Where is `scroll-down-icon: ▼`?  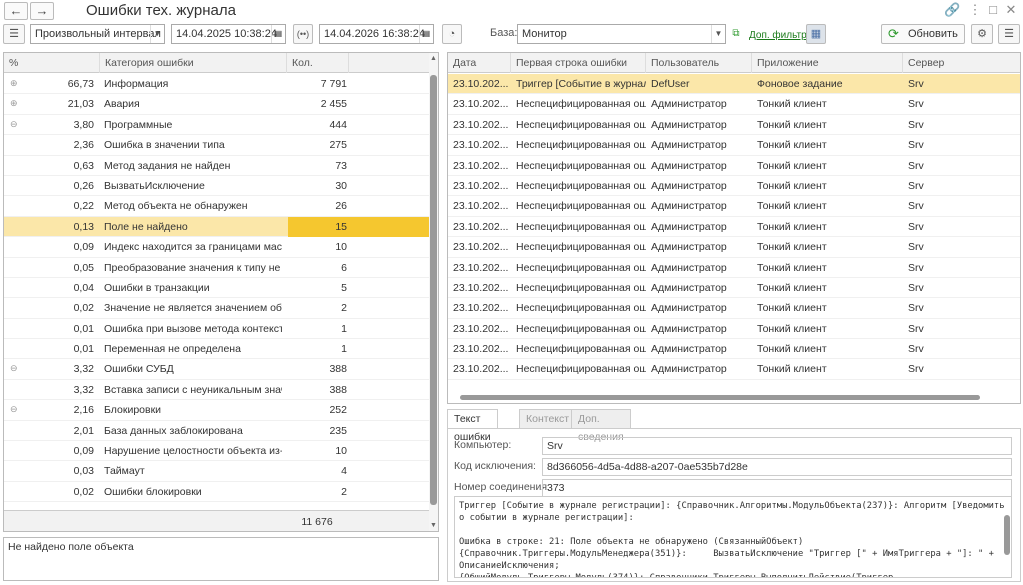
scroll-down-icon: ▼ is located at coordinates (433, 525).